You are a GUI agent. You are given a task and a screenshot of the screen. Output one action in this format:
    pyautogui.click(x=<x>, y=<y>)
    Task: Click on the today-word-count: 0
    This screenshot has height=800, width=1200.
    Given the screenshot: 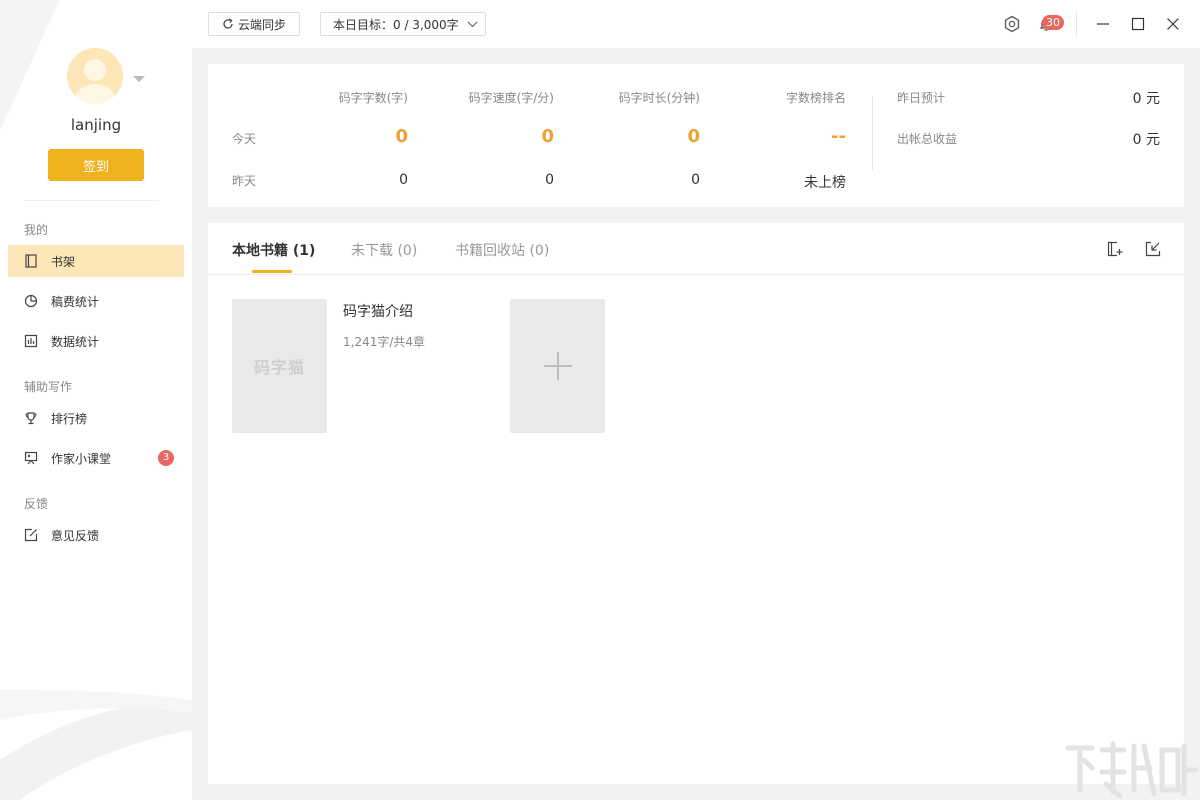 What is the action you would take?
    pyautogui.click(x=401, y=136)
    